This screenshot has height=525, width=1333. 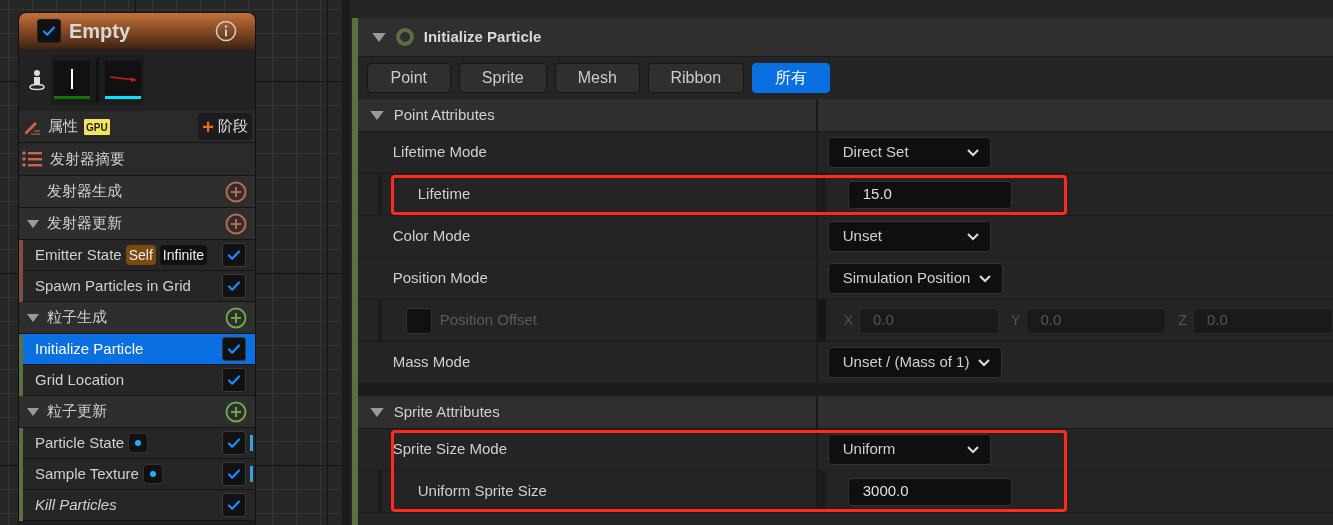 What do you see at coordinates (183, 255) in the screenshot?
I see `value-badge: Infinite` at bounding box center [183, 255].